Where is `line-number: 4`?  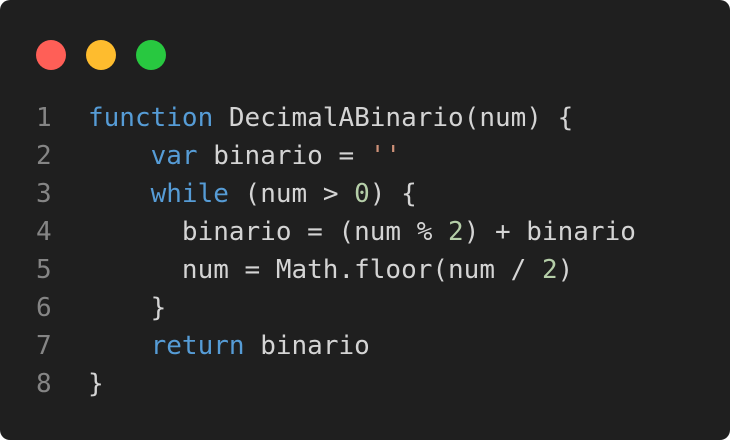
line-number: 4 is located at coordinates (44, 232).